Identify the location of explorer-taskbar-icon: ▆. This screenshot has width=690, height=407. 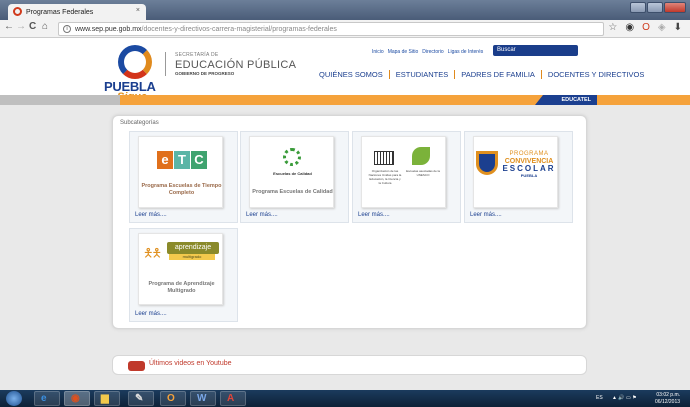
(107, 398).